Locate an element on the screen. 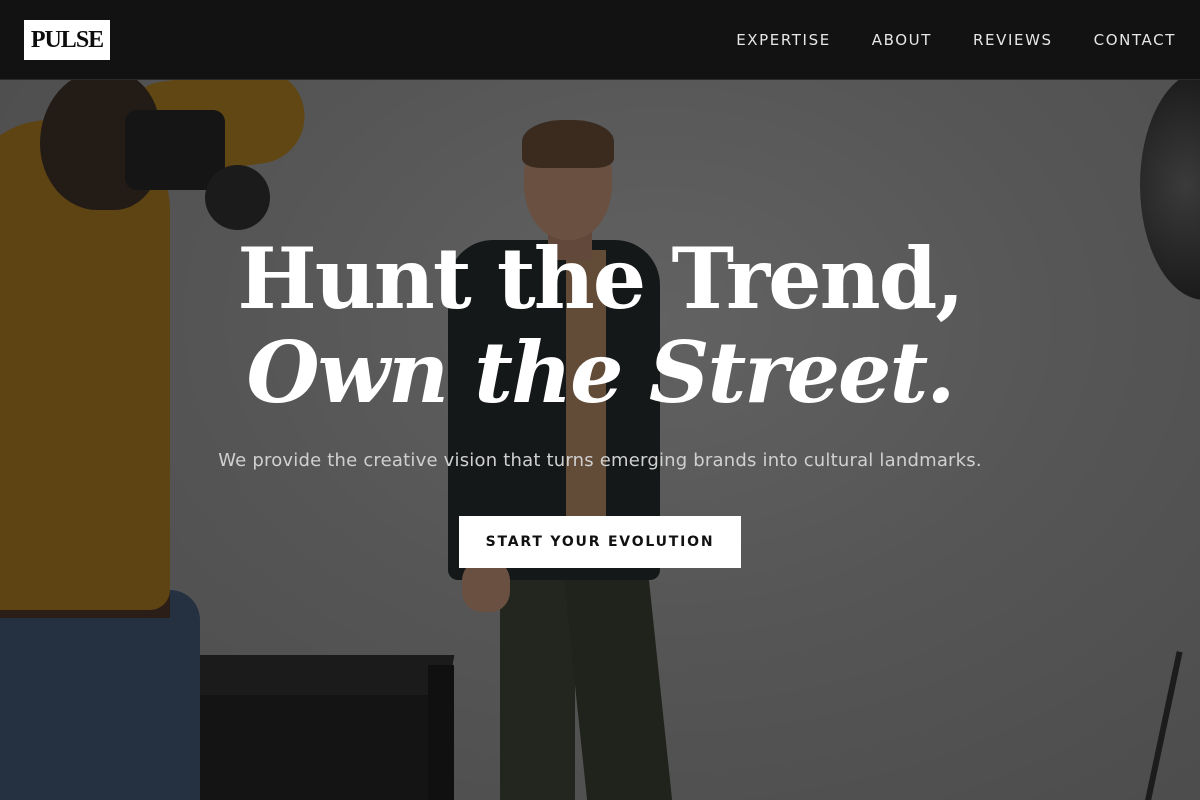 Image resolution: width=1200 pixels, height=800 pixels. brand-logo: PULSE is located at coordinates (67, 40).